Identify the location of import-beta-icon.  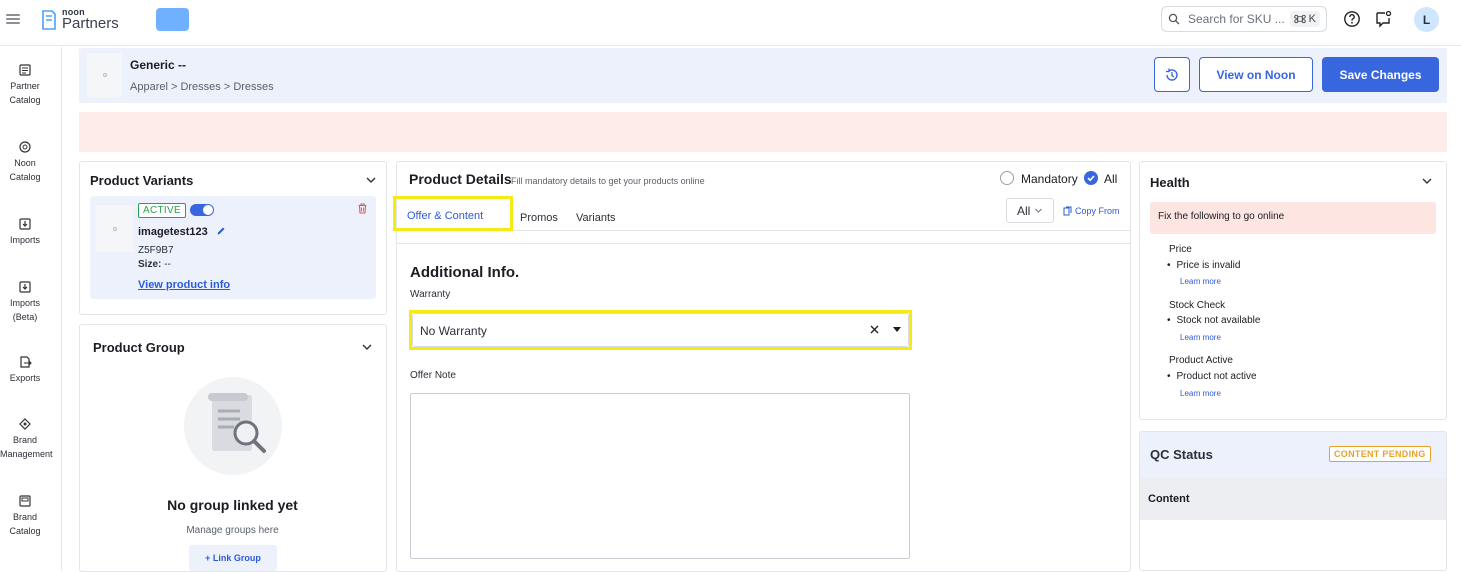
(25, 287).